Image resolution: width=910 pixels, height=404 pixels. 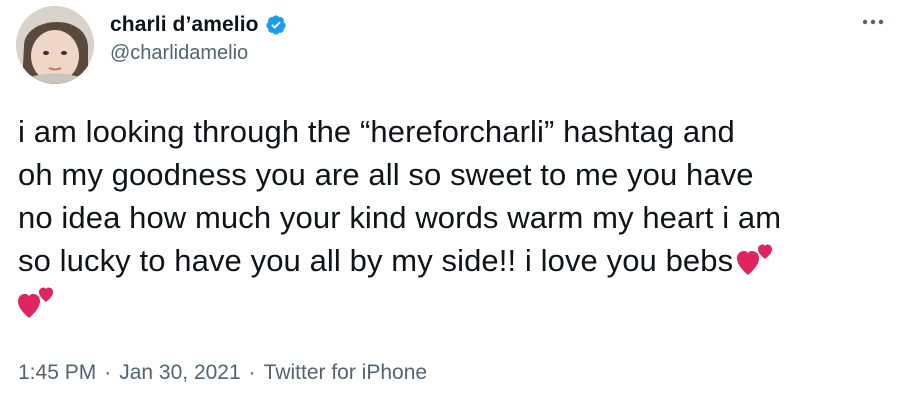 What do you see at coordinates (184, 25) in the screenshot?
I see `display-name: charli d’amelio` at bounding box center [184, 25].